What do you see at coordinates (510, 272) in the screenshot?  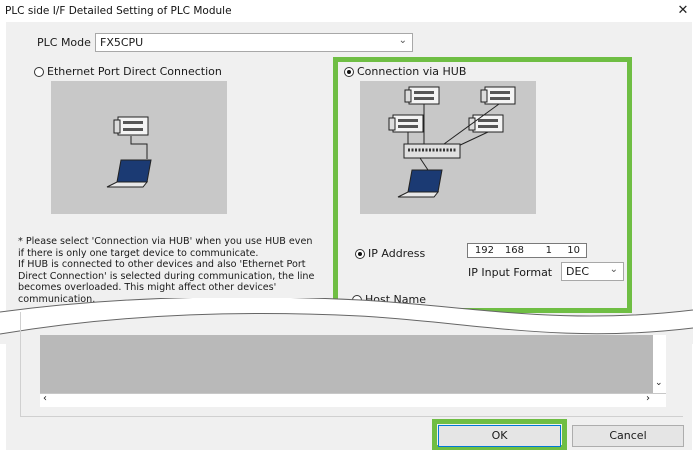 I see `ip-format-label: IP Input Format` at bounding box center [510, 272].